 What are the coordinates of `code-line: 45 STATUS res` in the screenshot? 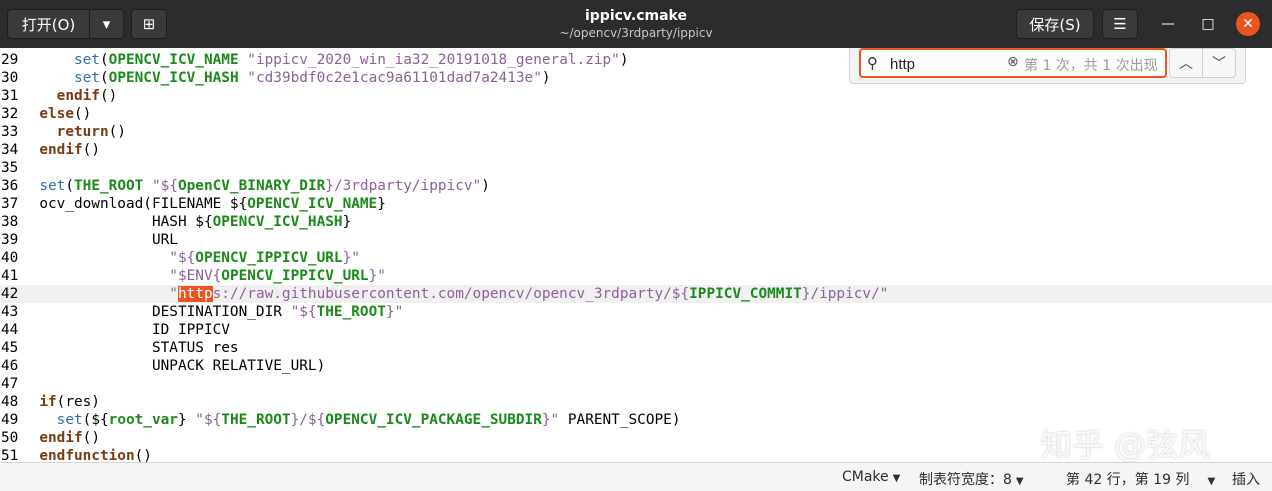 It's located at (636, 348).